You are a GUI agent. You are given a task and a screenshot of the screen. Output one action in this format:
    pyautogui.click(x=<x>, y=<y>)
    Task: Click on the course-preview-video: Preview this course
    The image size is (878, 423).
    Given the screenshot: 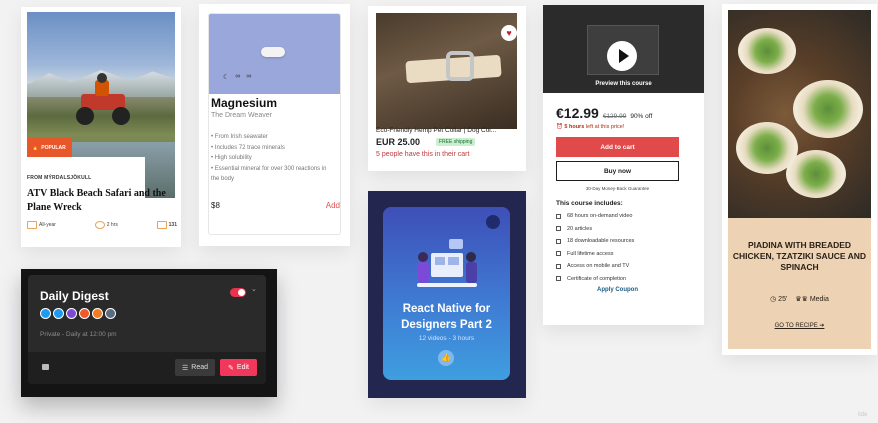 What is the action you would take?
    pyautogui.click(x=623, y=49)
    